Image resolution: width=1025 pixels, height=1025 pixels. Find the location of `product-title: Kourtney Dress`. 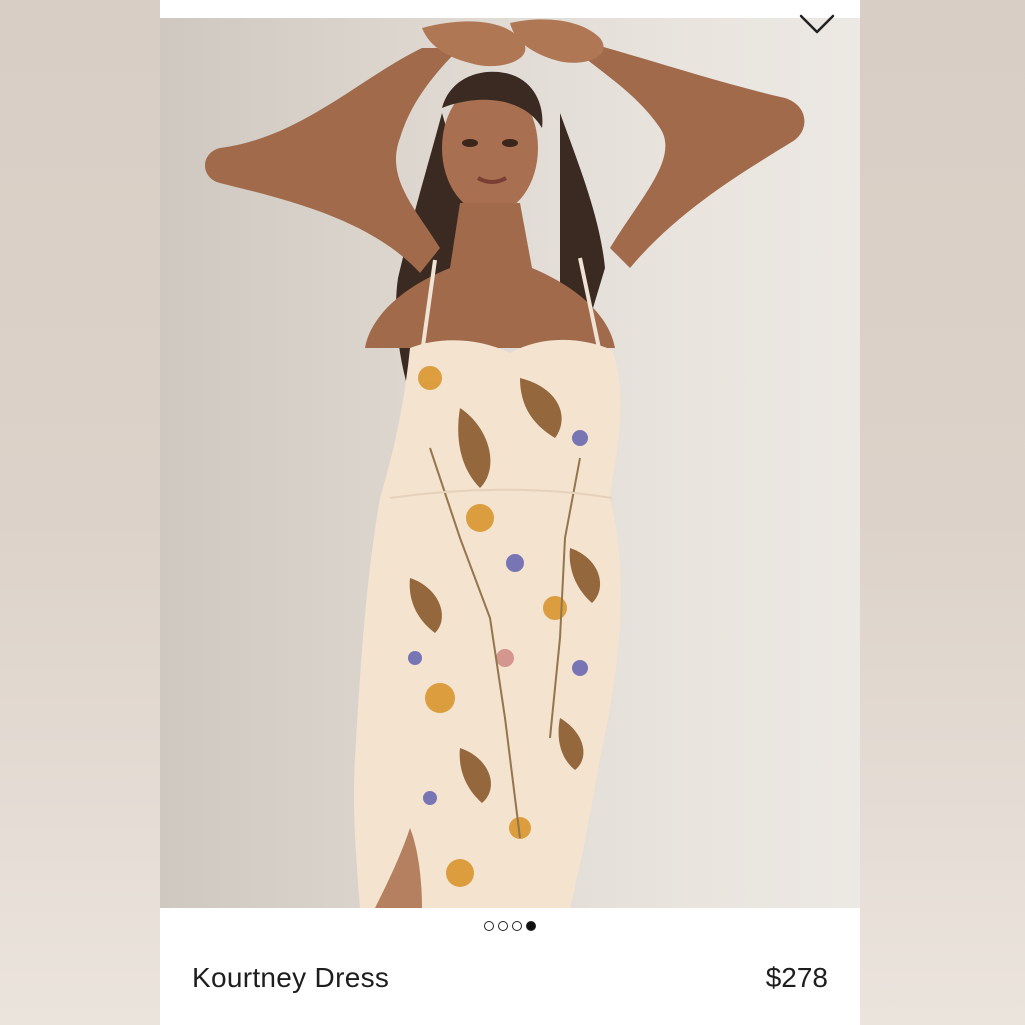

product-title: Kourtney Dress is located at coordinates (290, 978).